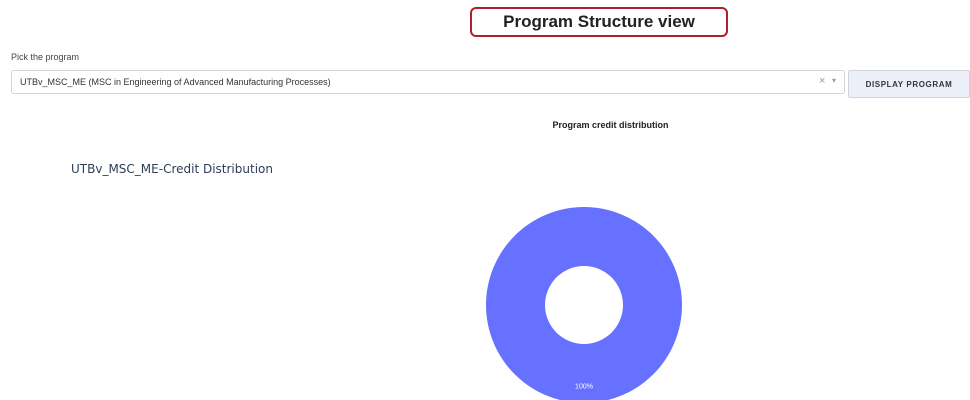 Image resolution: width=970 pixels, height=400 pixels. I want to click on credit-donut-chart: 100%, so click(584, 303).